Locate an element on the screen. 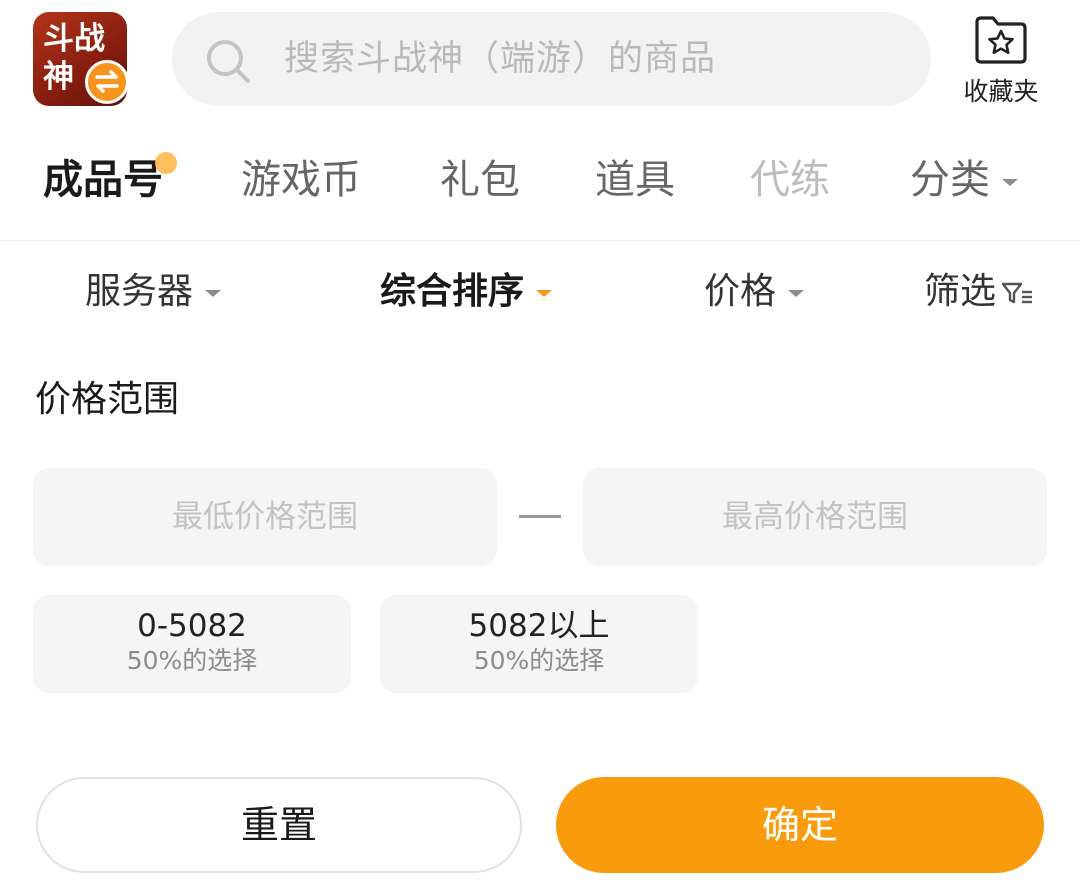 The height and width of the screenshot is (889, 1080). tab-label: 道具 is located at coordinates (635, 180).